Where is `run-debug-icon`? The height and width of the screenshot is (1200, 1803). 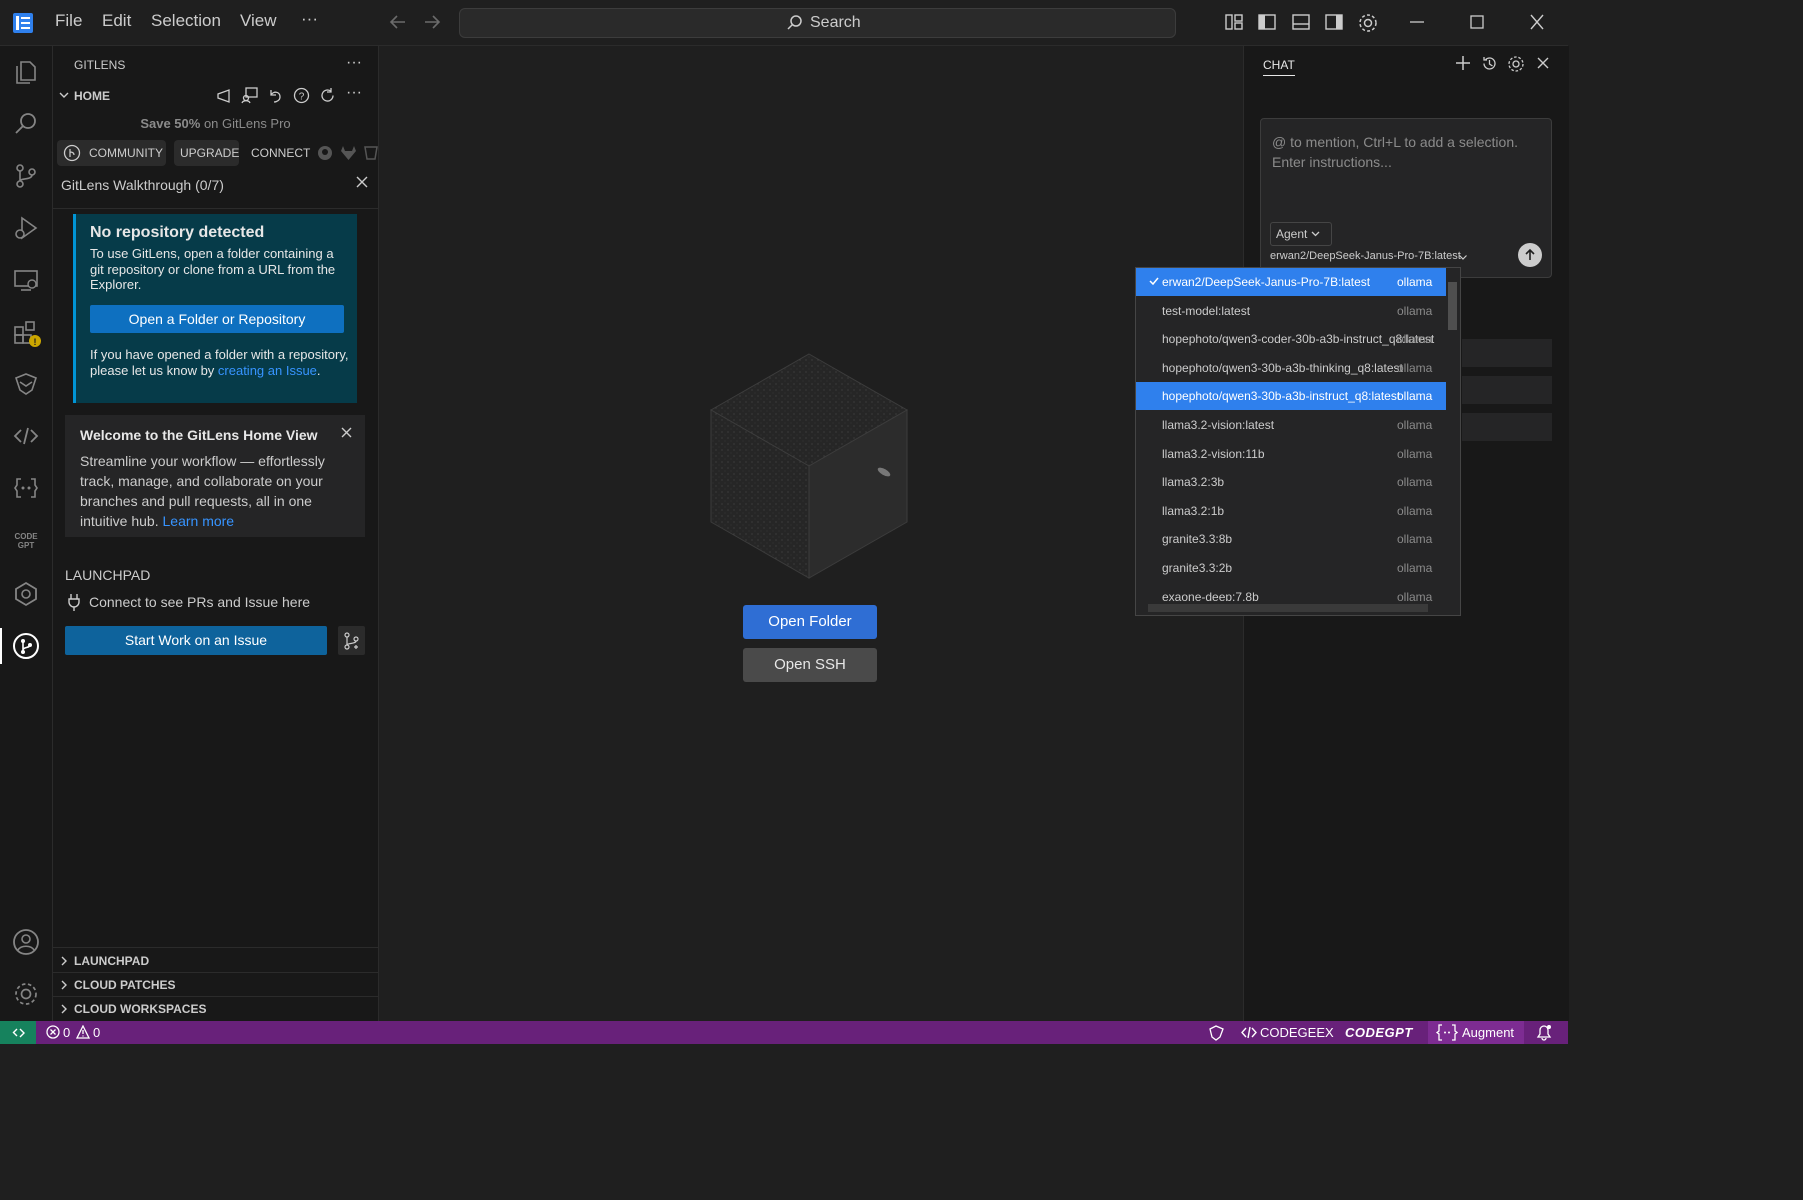 run-debug-icon is located at coordinates (26, 228).